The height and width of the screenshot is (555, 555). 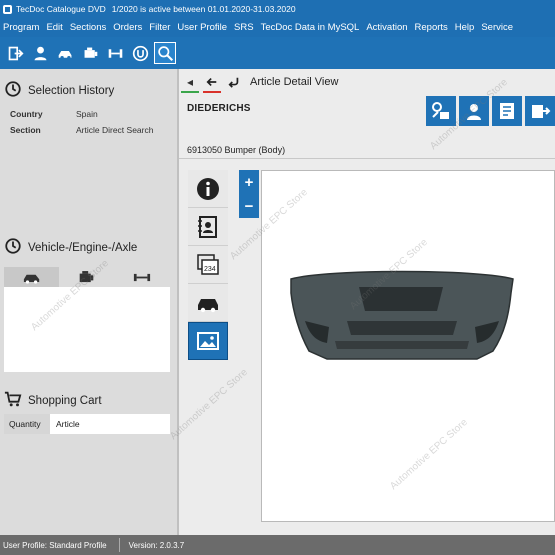 I want to click on address-book-icon, so click(x=208, y=227).